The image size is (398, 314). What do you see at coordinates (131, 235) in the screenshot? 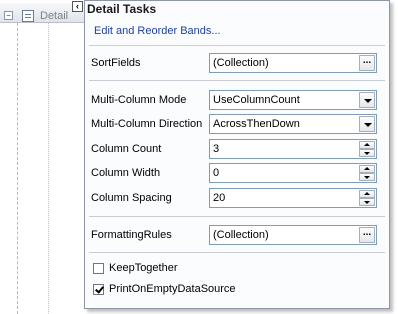
I see `formatting-rules-label: FormattingRules` at bounding box center [131, 235].